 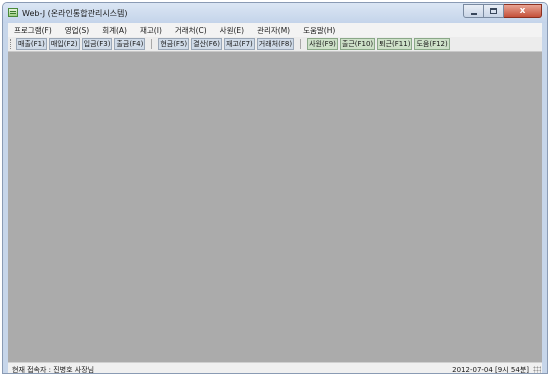 What do you see at coordinates (191, 30) in the screenshot?
I see `menu-clients: 거래처(C)` at bounding box center [191, 30].